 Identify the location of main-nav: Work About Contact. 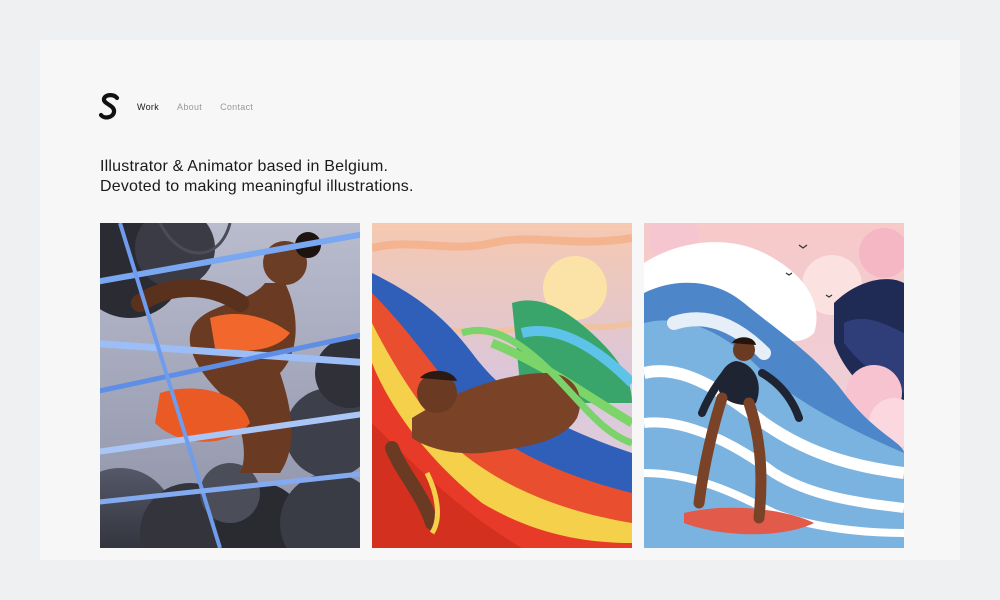
(195, 107).